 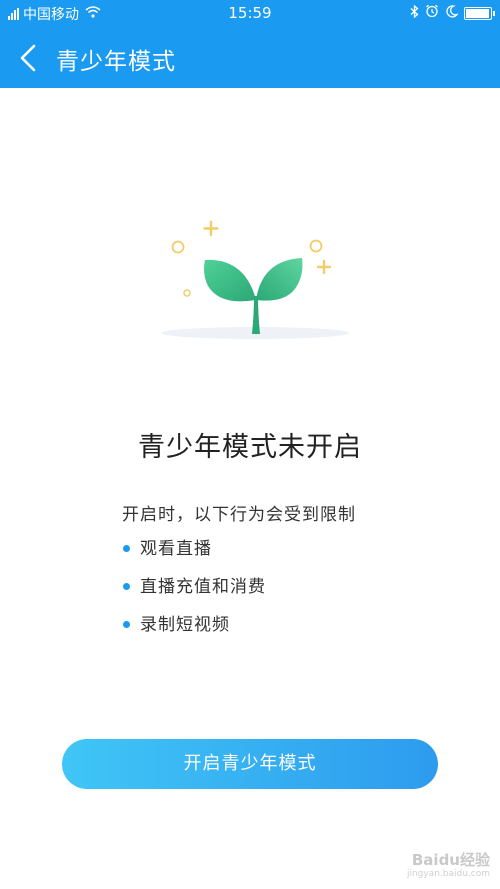 What do you see at coordinates (250, 58) in the screenshot?
I see `nav-bar: 青少年模式` at bounding box center [250, 58].